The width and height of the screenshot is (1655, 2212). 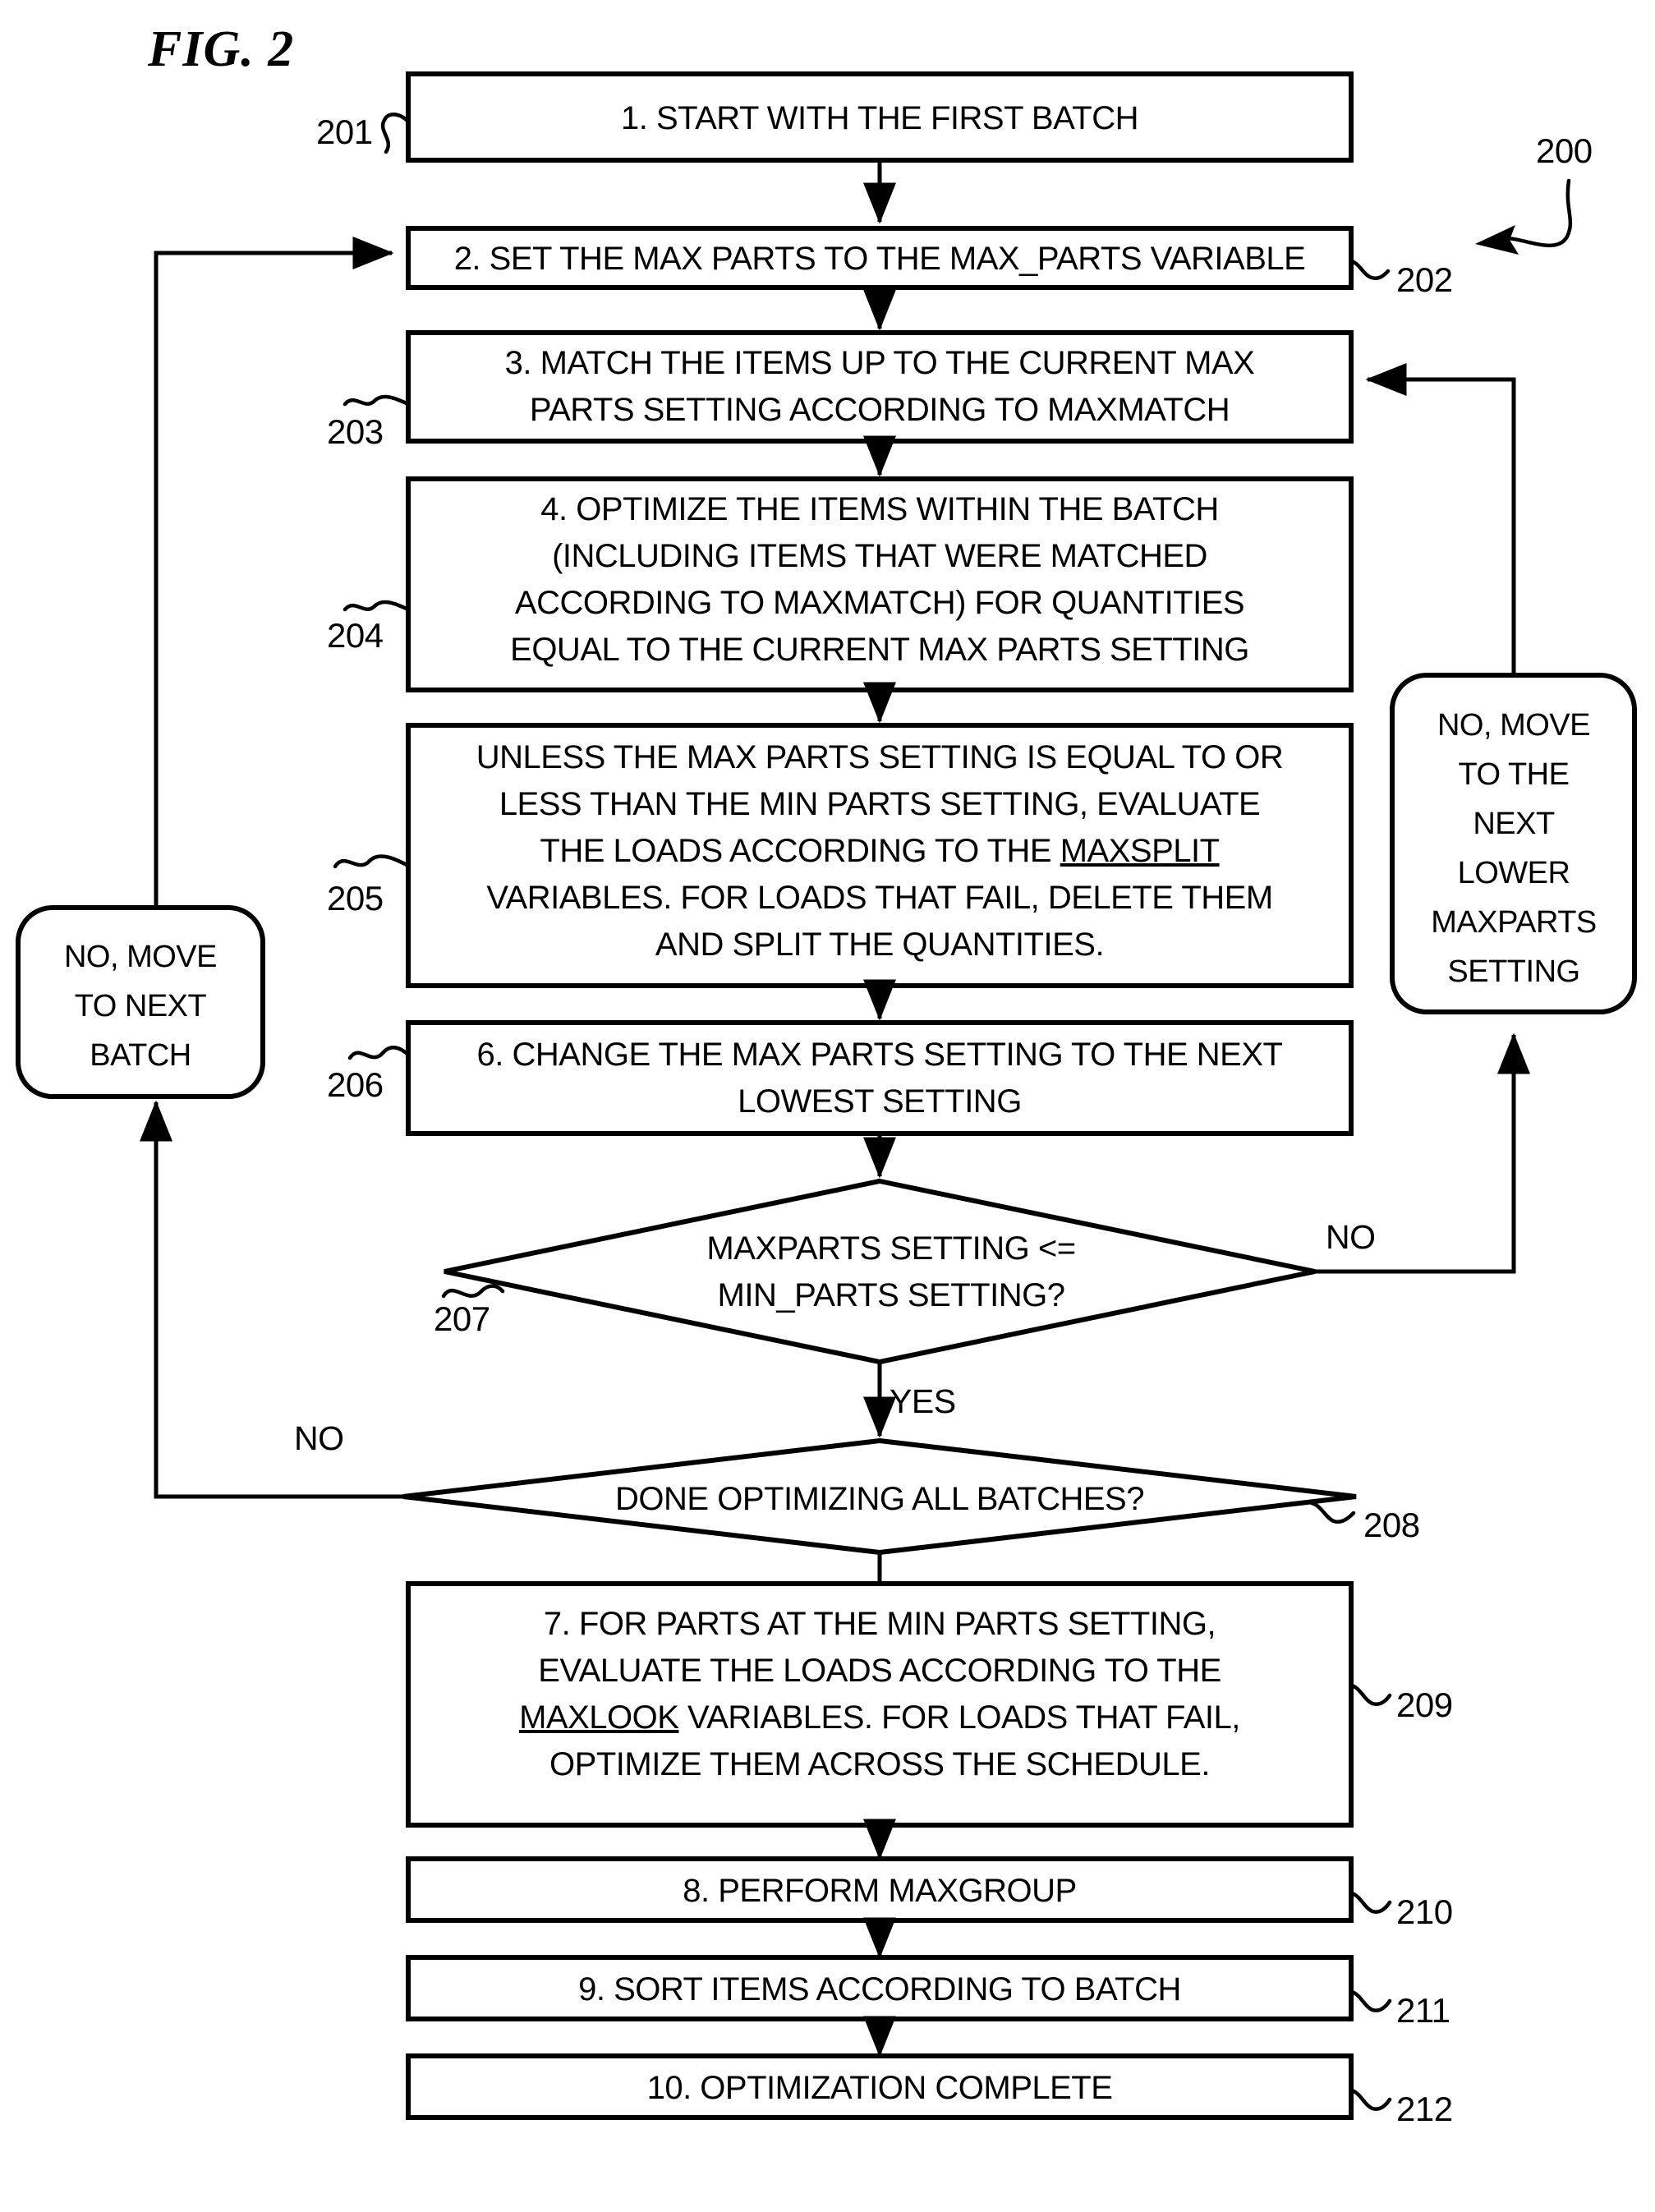 I want to click on node-205-line-4: AND SPLIT THE QUANTITIES., so click(x=879, y=945).